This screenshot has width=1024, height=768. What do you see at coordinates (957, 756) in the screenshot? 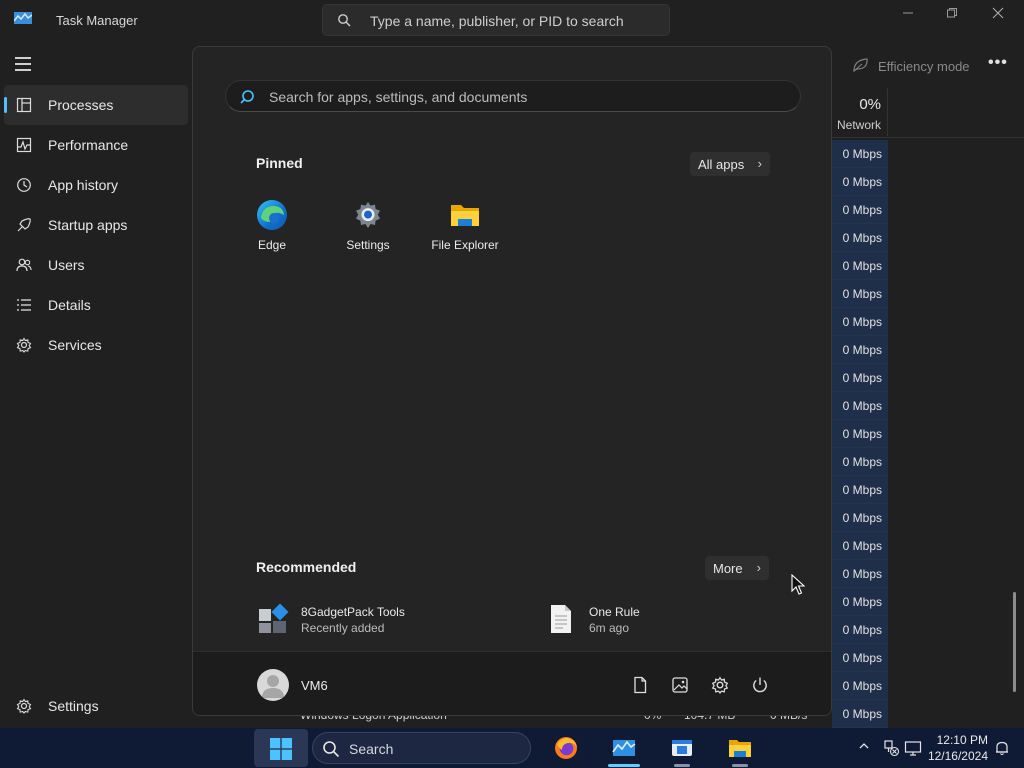
I see `clock-date: 12/16/2024` at bounding box center [957, 756].